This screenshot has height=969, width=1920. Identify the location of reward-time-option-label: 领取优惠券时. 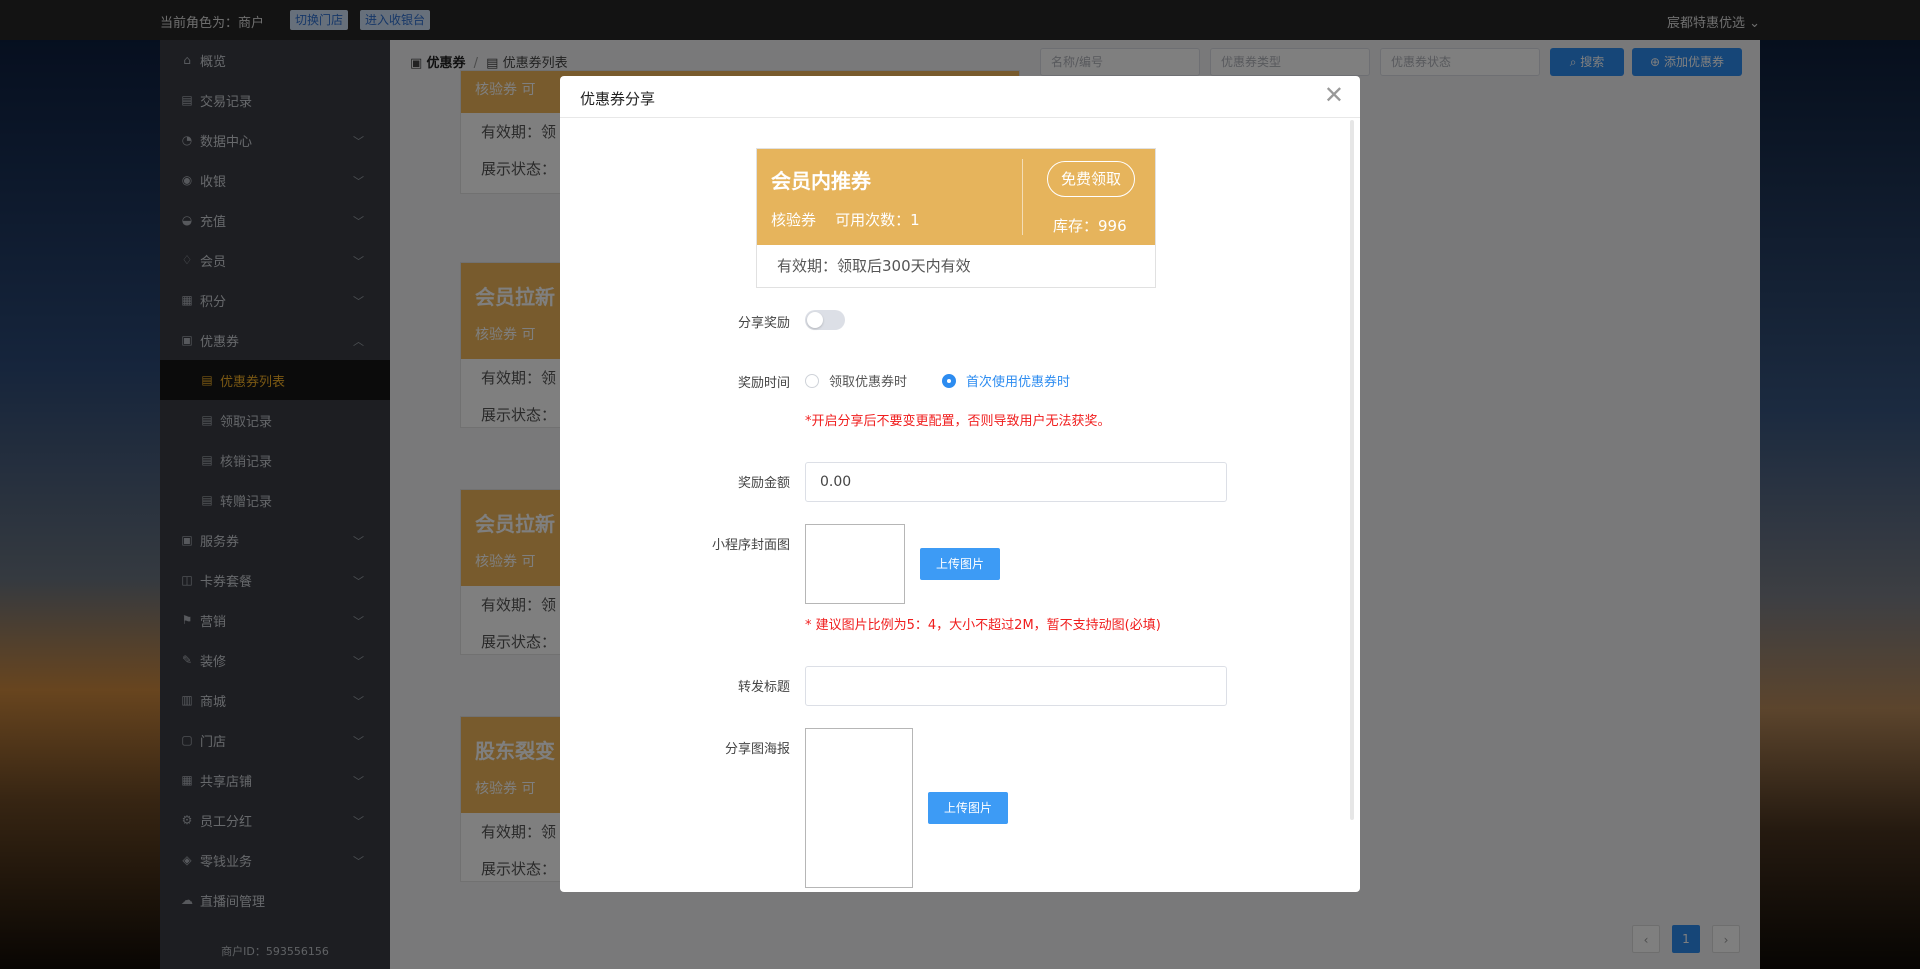
(868, 382).